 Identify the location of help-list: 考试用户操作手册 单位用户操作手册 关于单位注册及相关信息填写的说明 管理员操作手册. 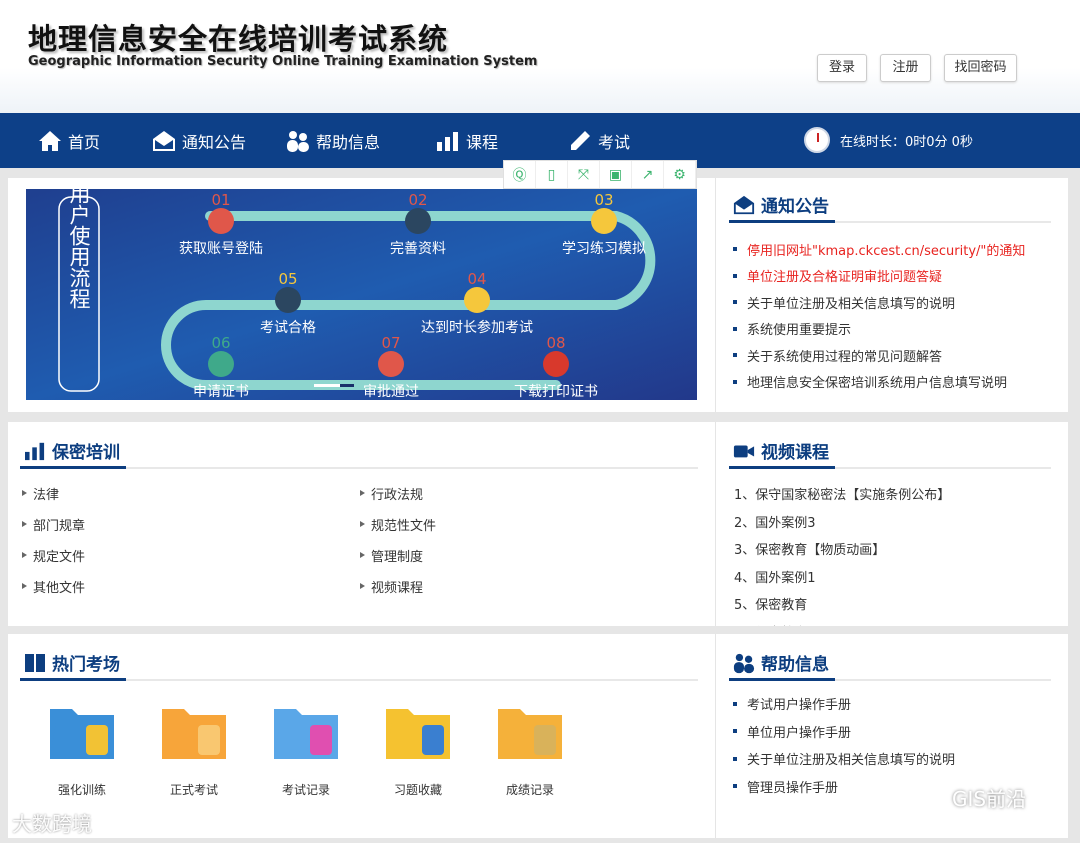
(844, 745).